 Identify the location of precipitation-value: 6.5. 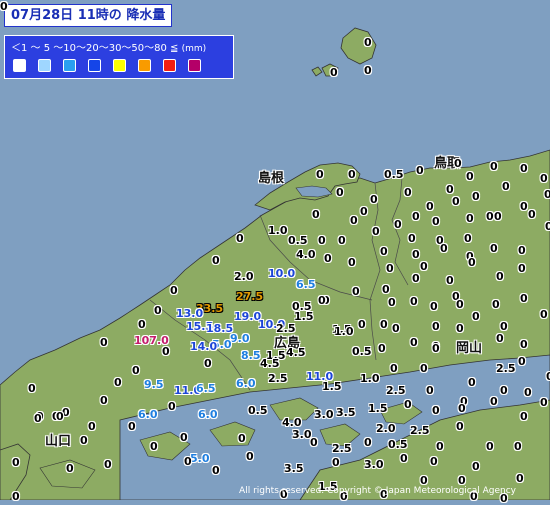
(206, 388).